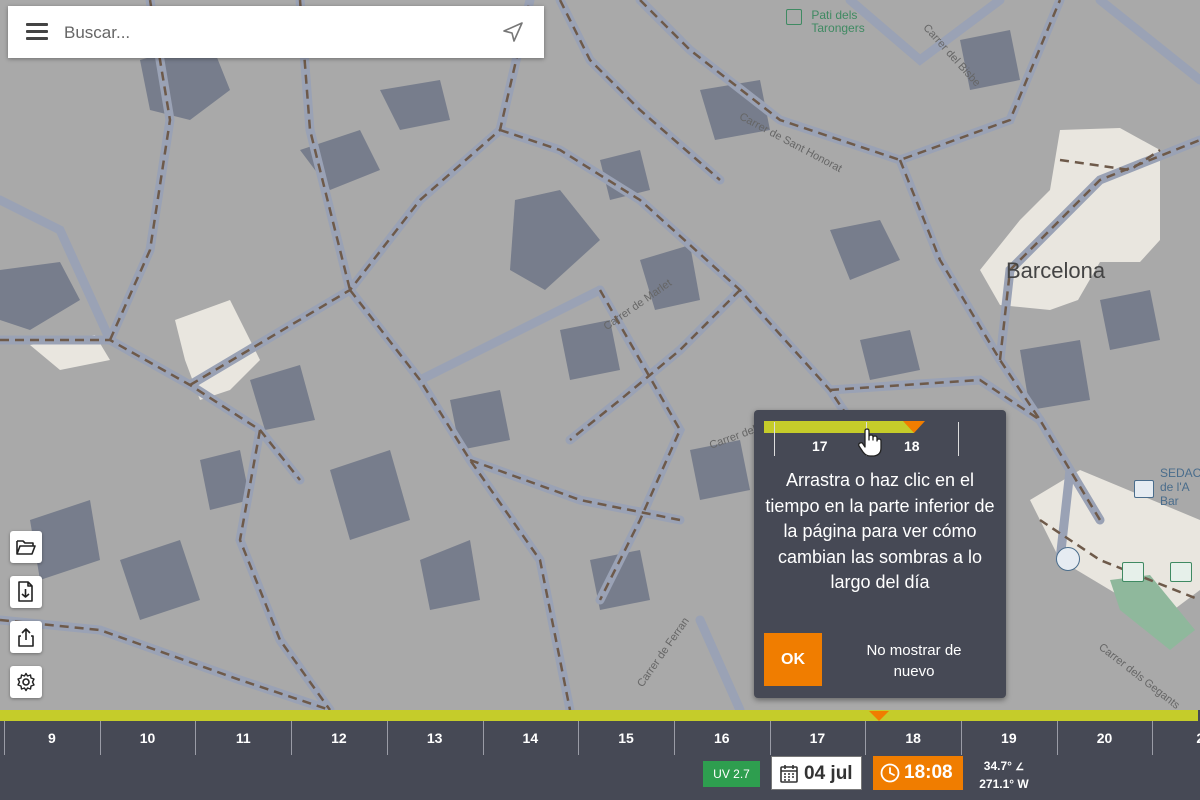  I want to click on poi-sedac-partial: SEDAC de l'A Bar, so click(1180, 487).